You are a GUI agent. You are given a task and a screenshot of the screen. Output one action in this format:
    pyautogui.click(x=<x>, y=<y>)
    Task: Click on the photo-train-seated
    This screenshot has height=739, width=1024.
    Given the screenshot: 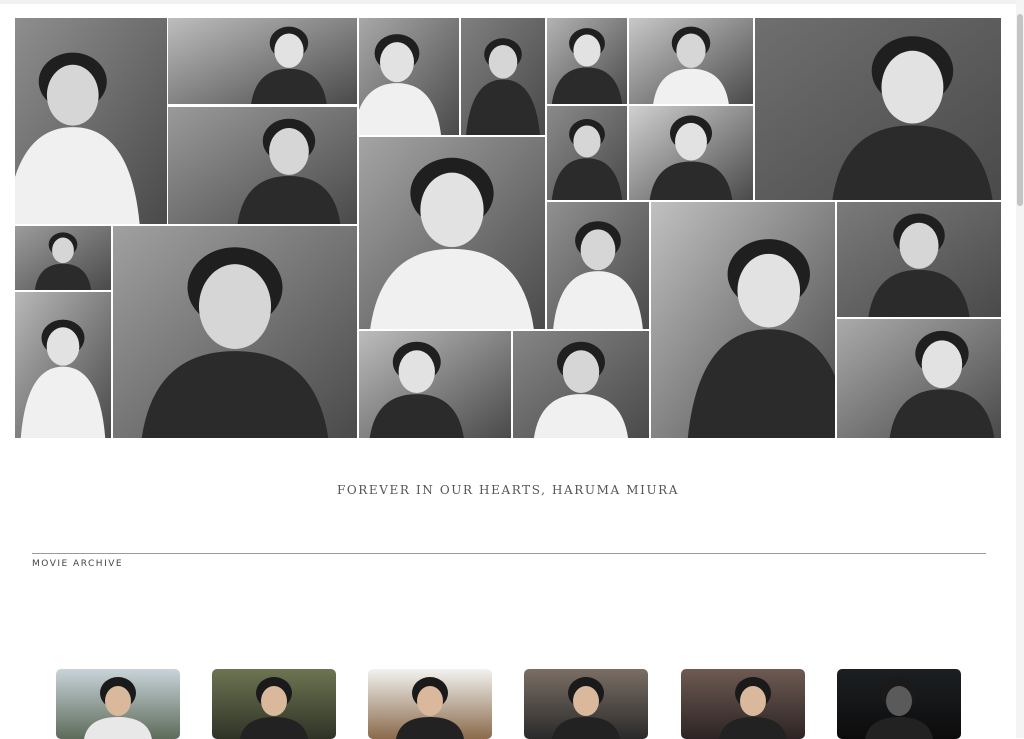 What is the action you would take?
    pyautogui.click(x=919, y=378)
    